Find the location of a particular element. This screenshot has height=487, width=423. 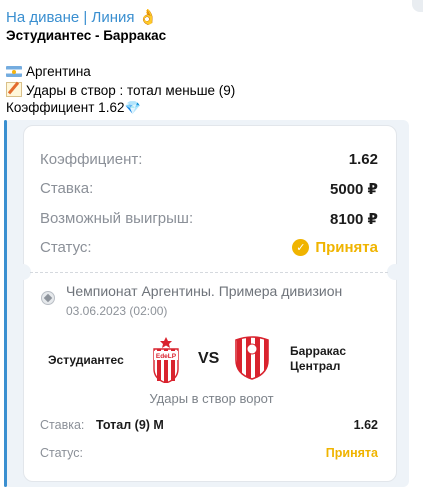

status-badge: ✓ Принята is located at coordinates (335, 247).